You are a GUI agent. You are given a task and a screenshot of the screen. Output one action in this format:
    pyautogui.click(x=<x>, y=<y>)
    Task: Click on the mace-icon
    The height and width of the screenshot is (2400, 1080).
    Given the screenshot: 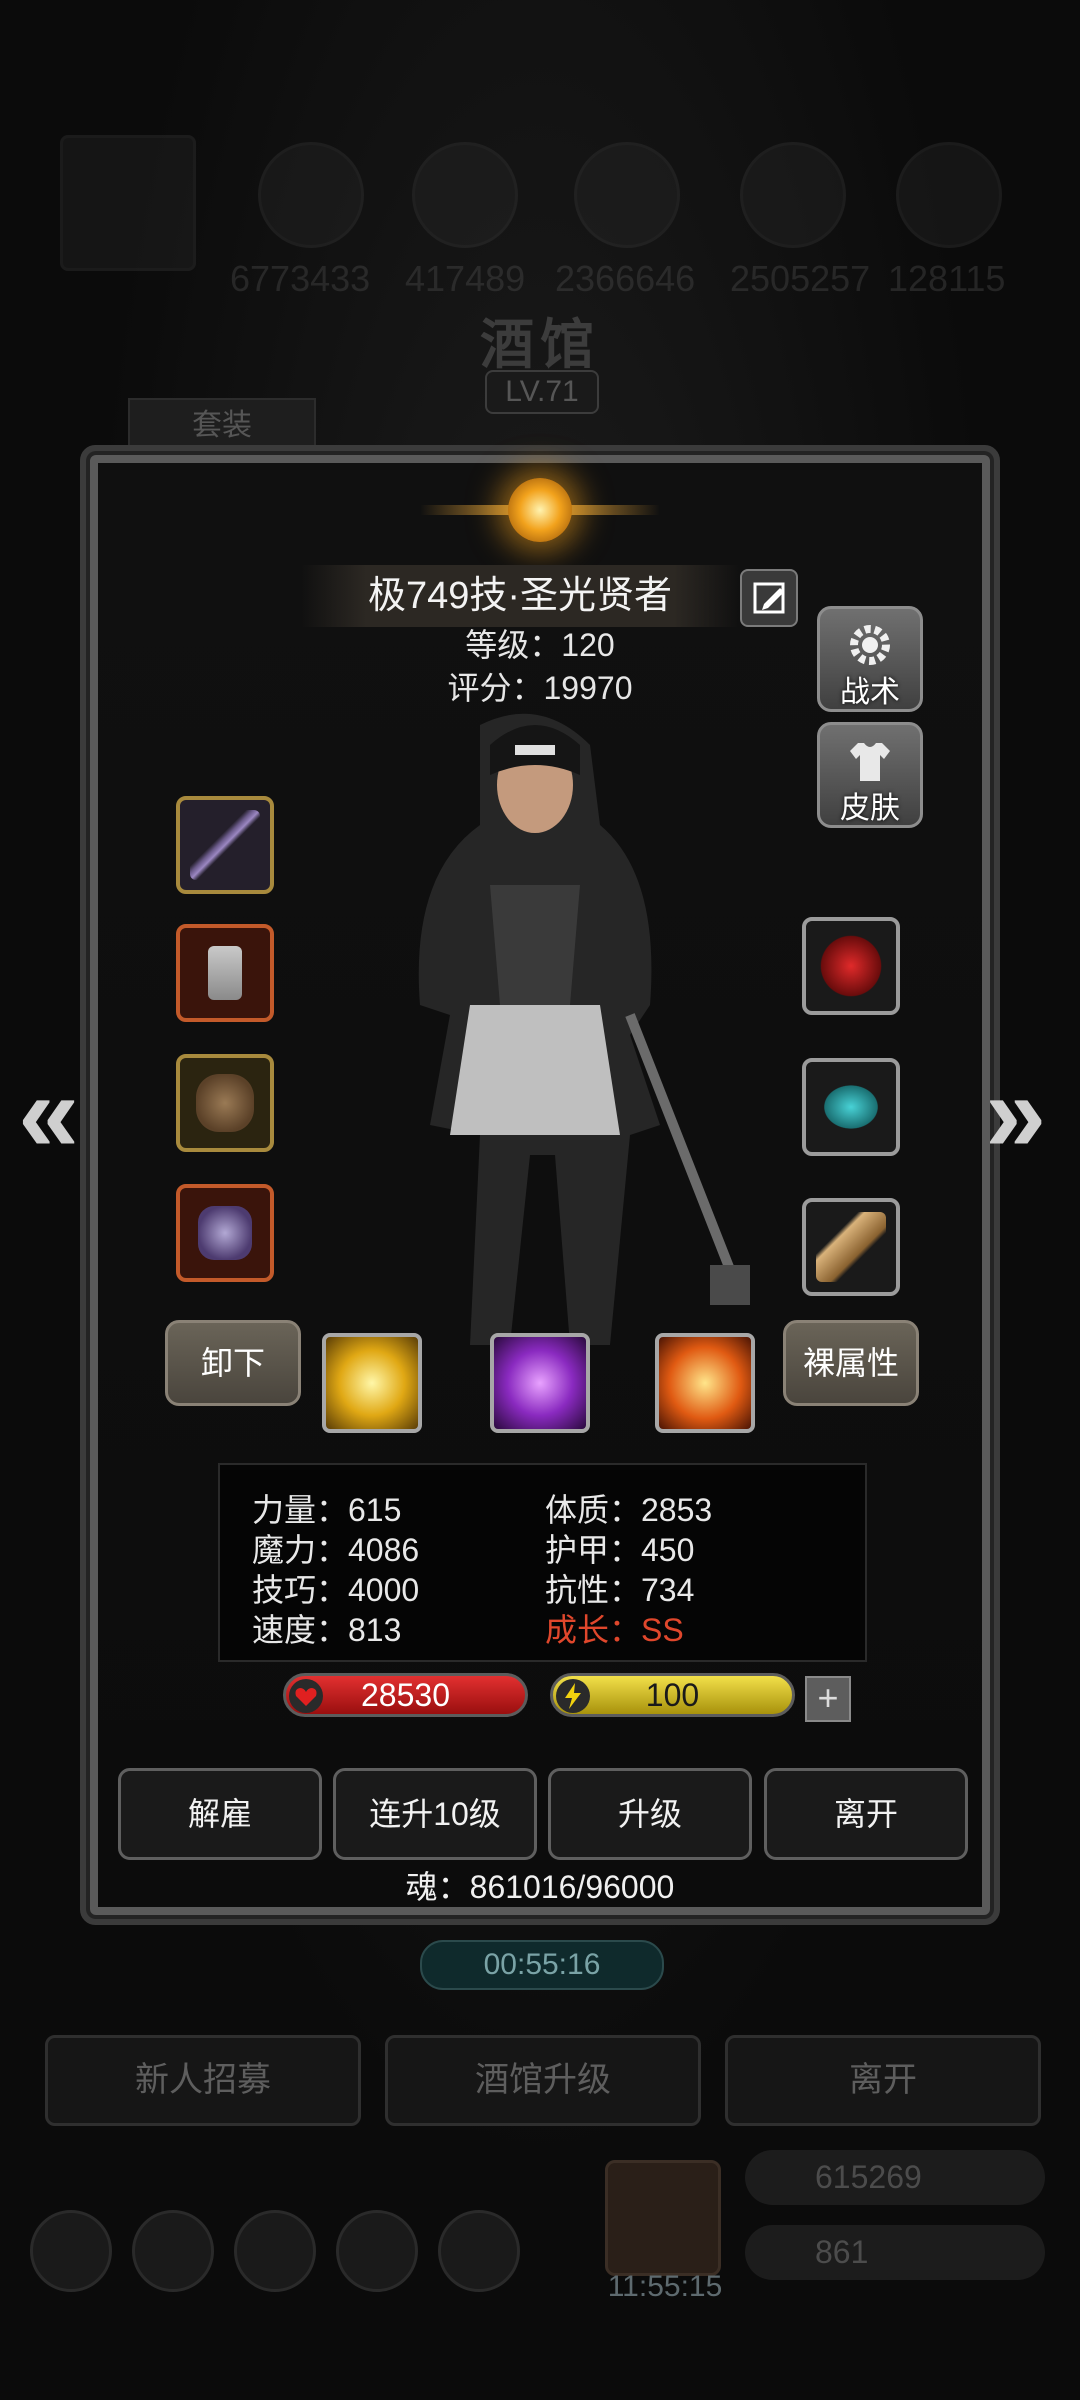 What is the action you would take?
    pyautogui.click(x=225, y=845)
    